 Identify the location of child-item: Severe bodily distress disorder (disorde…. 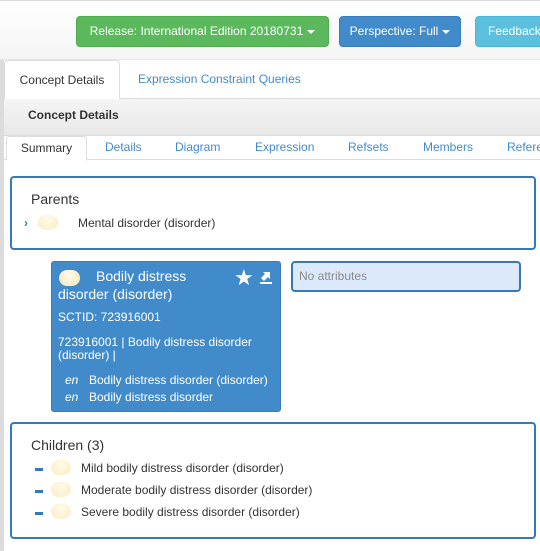
(235, 513).